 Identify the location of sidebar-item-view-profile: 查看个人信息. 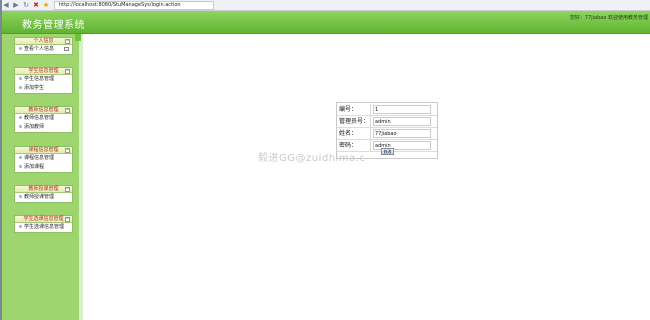
(43, 49).